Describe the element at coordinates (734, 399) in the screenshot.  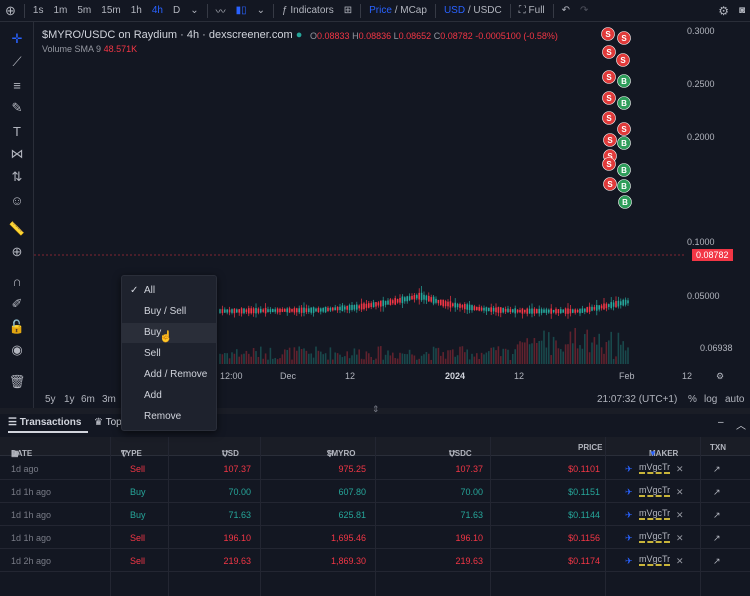
I see `auto-toggle: auto` at that location.